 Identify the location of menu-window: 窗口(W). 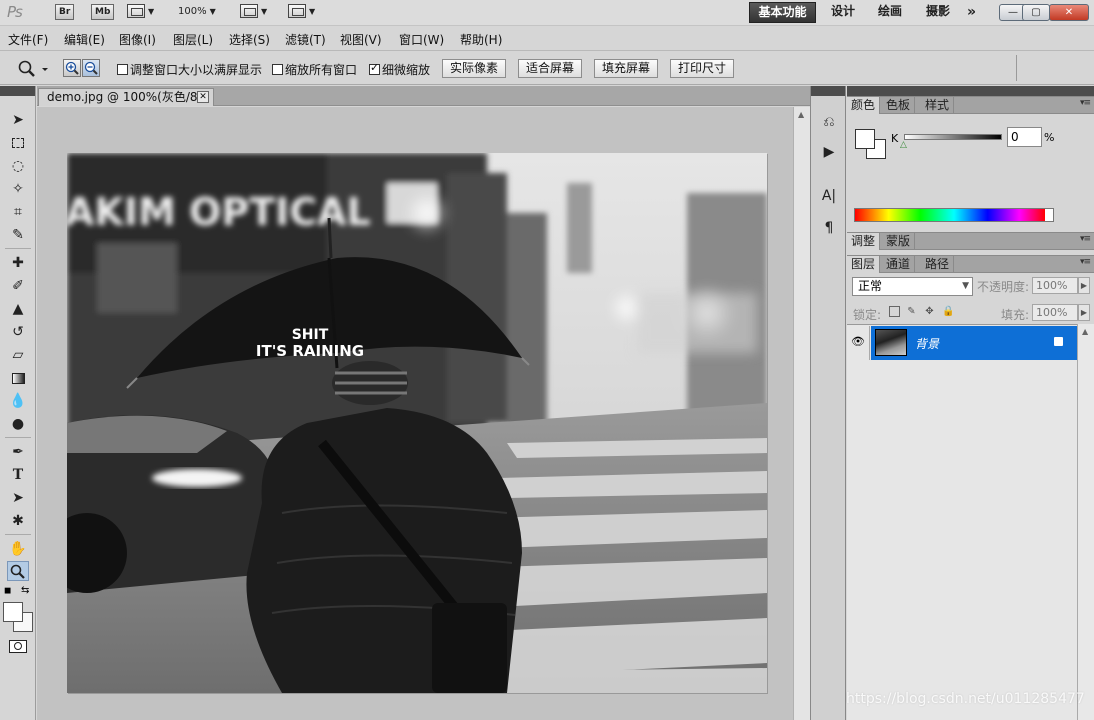
(421, 39).